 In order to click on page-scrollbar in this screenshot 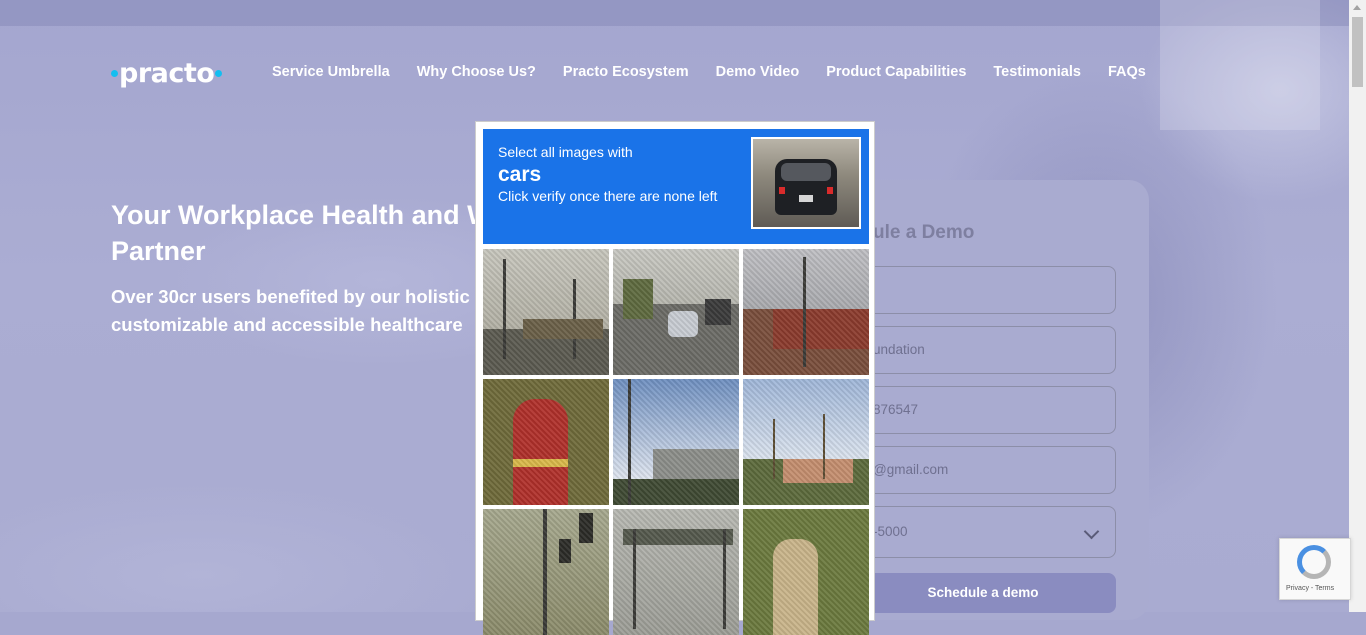, I will do `click(1357, 306)`.